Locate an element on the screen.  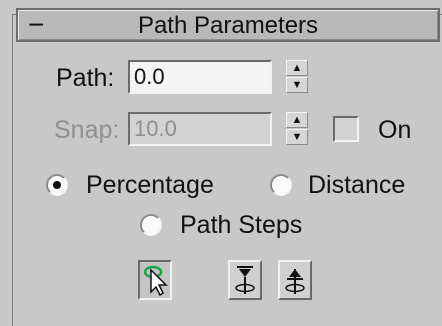
rollout-title: Path Parameters is located at coordinates (228, 25).